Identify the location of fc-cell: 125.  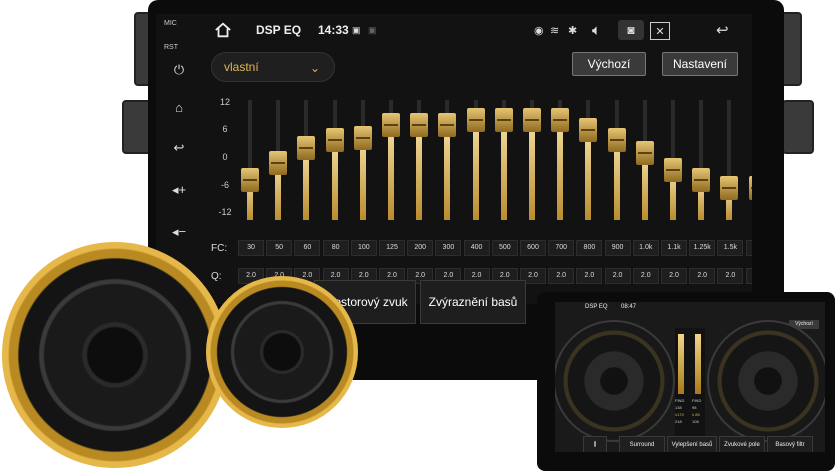
(392, 248).